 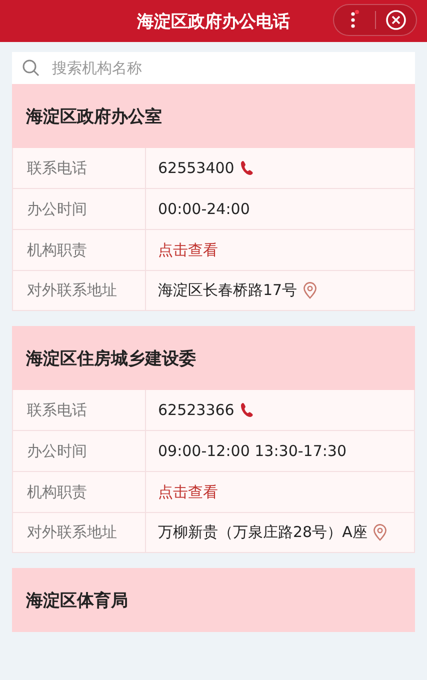 I want to click on field-value: 62553400, so click(x=196, y=168).